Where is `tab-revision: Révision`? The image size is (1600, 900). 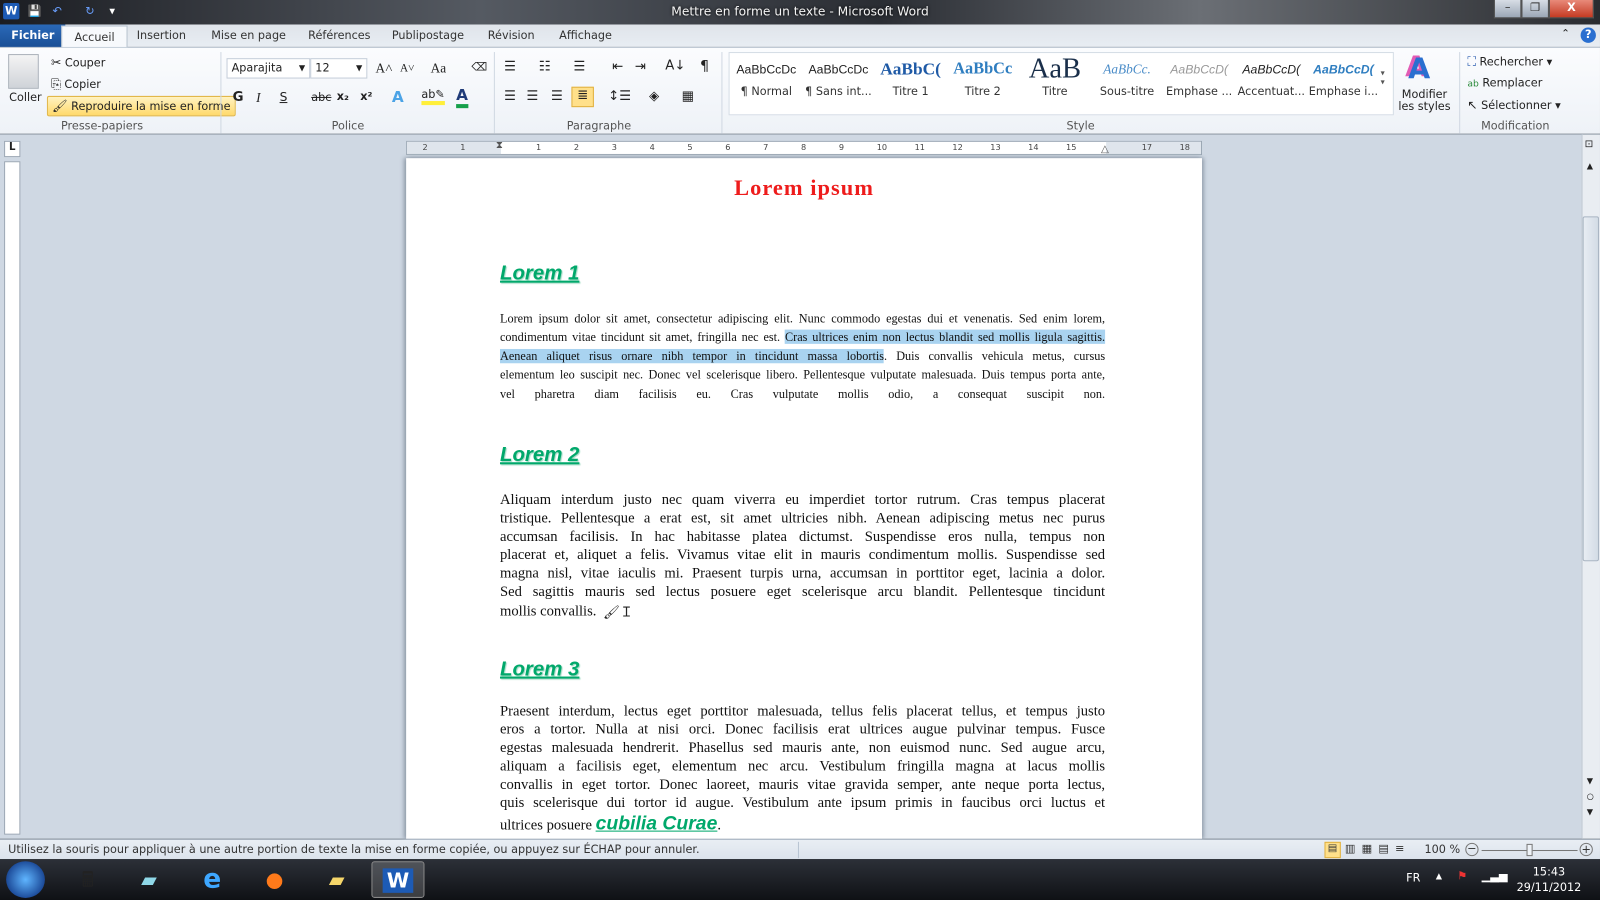 tab-revision: Révision is located at coordinates (511, 35).